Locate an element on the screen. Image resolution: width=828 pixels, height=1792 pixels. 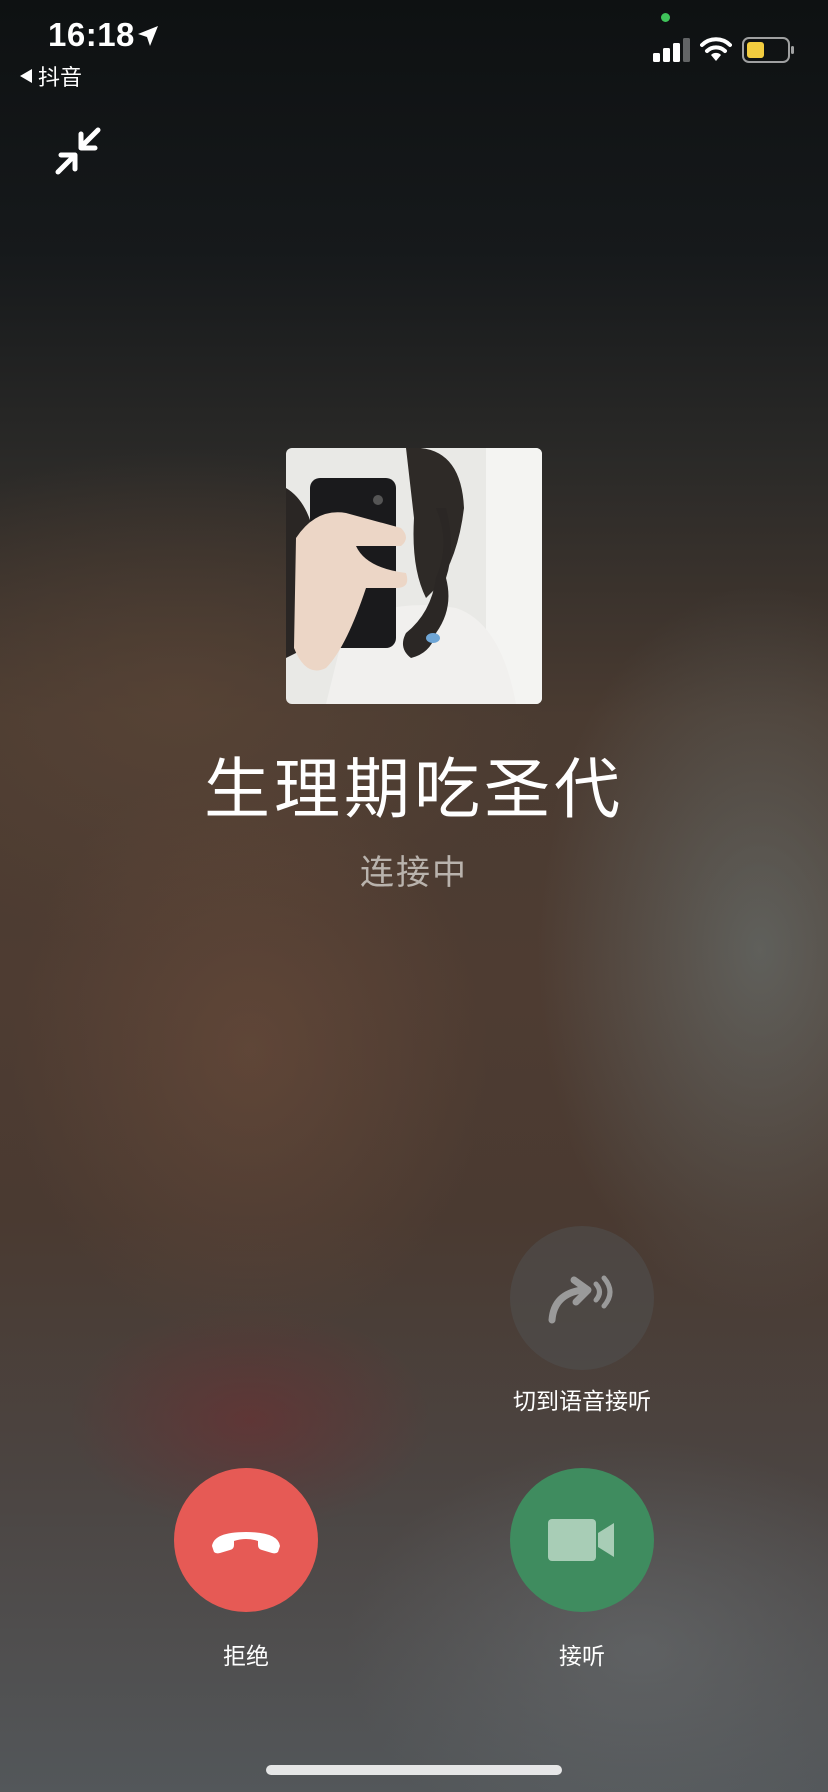
cellular-signal-icon is located at coordinates (671, 50).